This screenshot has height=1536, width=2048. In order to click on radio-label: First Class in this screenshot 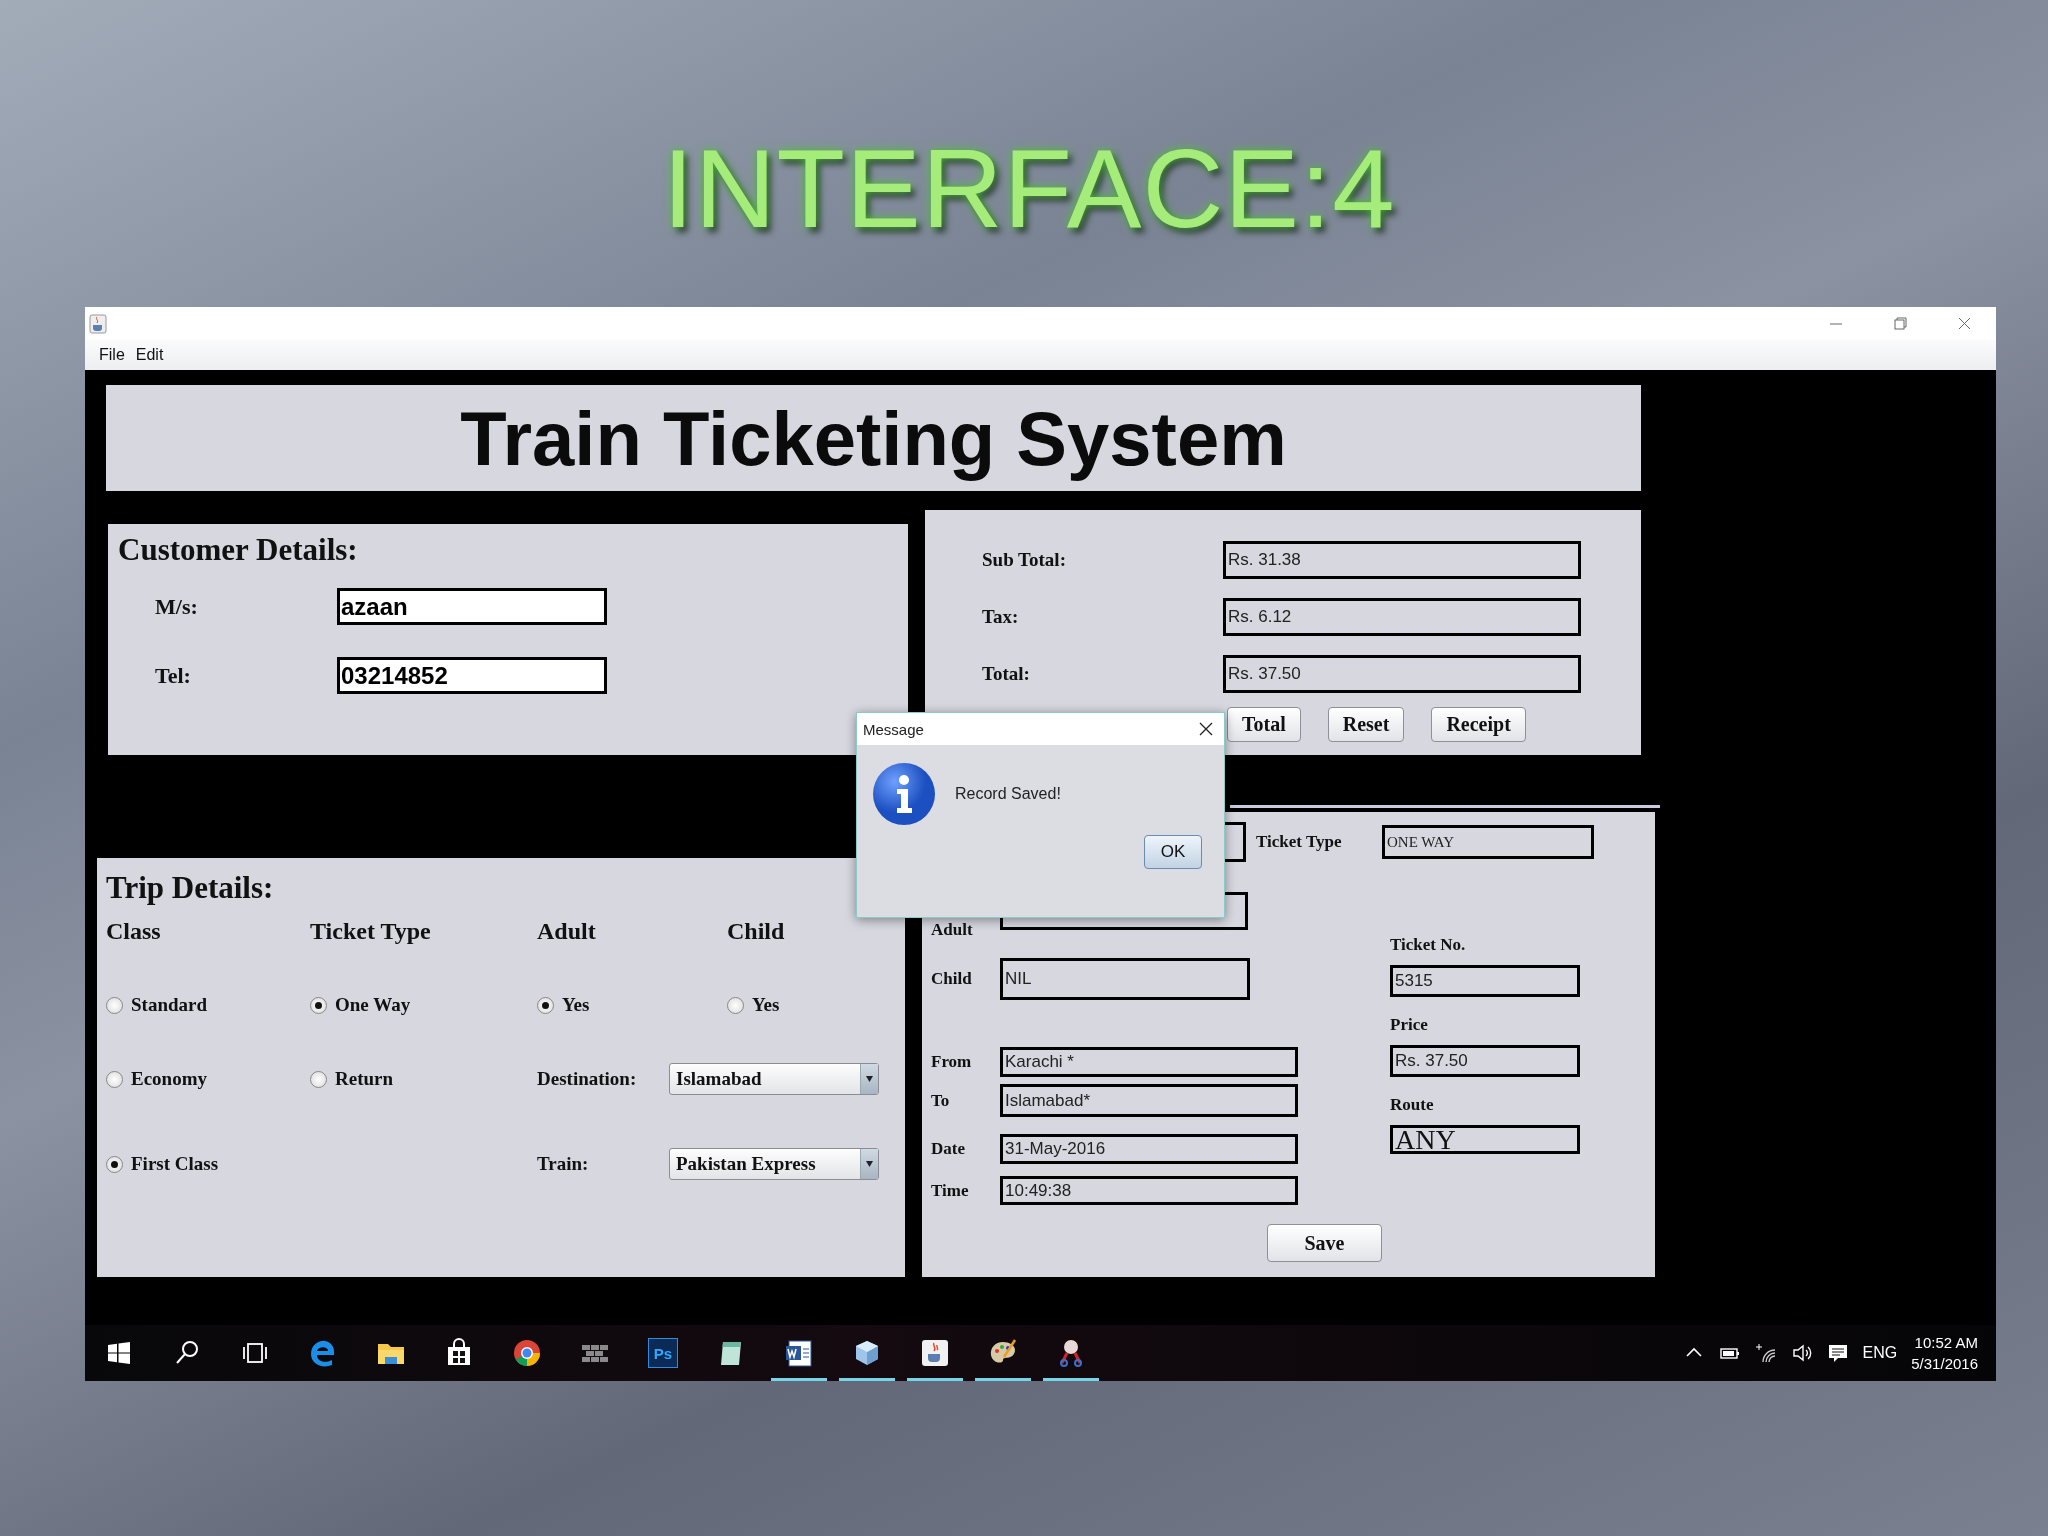, I will do `click(175, 1164)`.